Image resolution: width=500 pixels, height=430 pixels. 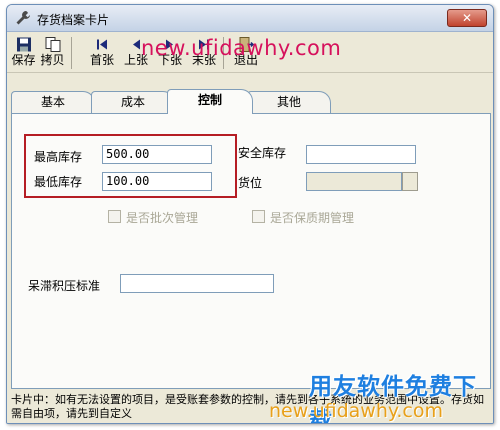 What do you see at coordinates (258, 216) in the screenshot?
I see `shelf-life-checkbox` at bounding box center [258, 216].